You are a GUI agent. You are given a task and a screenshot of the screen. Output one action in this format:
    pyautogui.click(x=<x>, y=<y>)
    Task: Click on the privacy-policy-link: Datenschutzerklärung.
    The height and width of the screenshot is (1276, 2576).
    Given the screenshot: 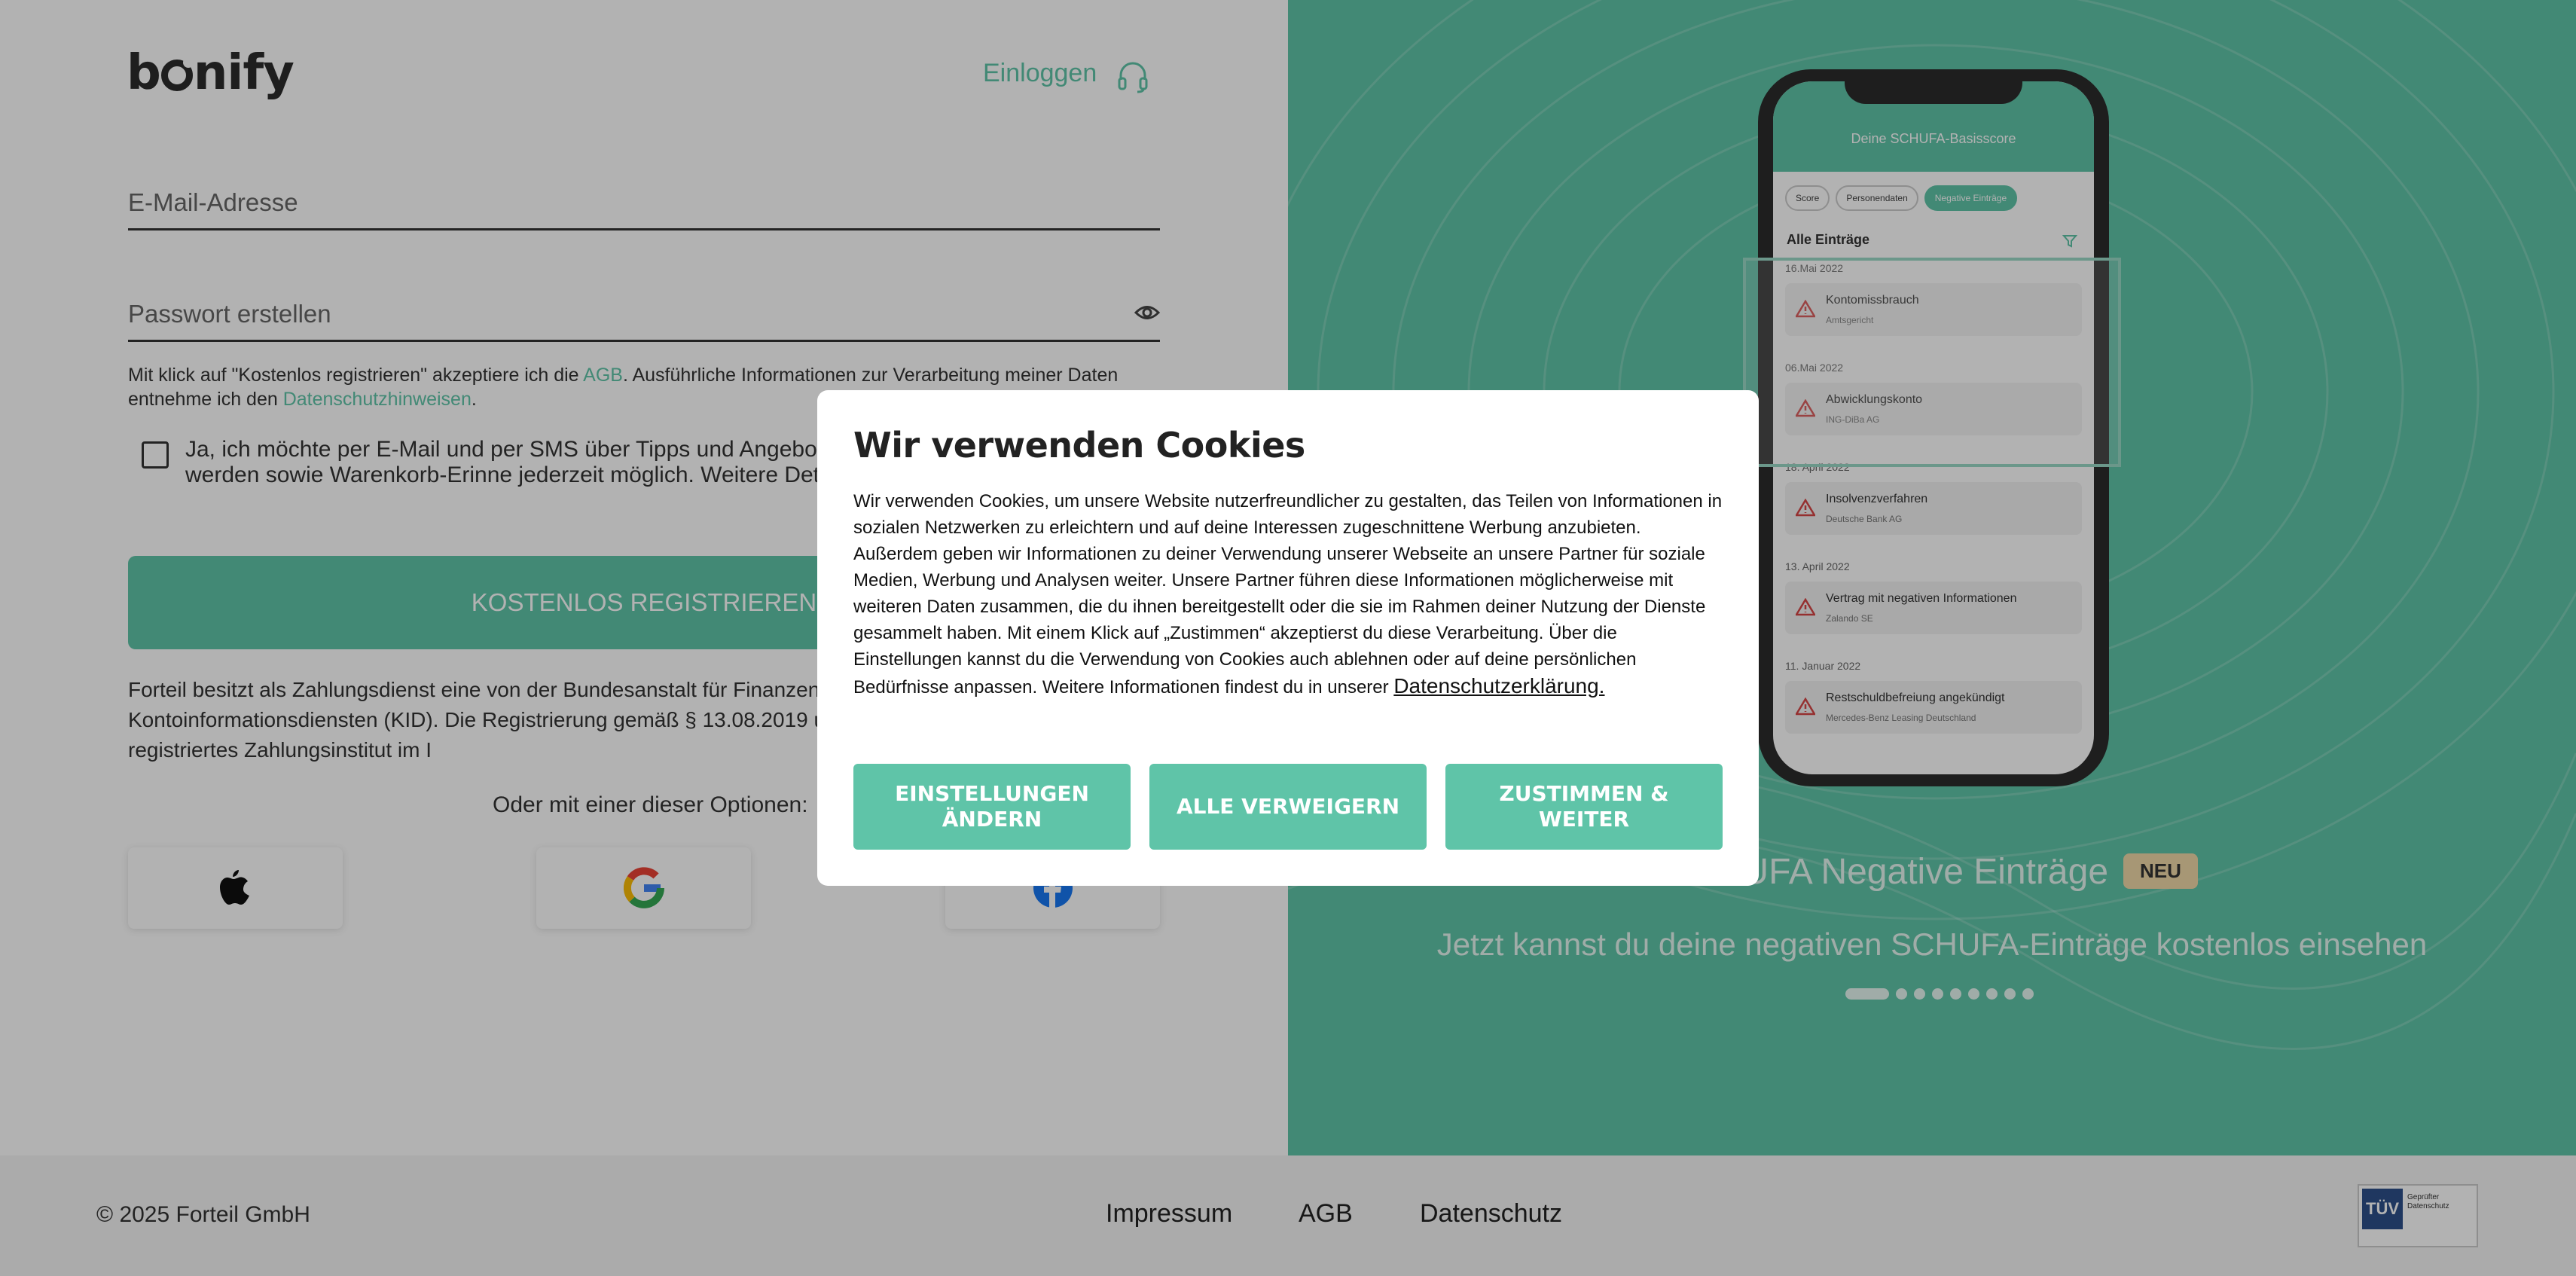 What is the action you would take?
    pyautogui.click(x=1499, y=686)
    